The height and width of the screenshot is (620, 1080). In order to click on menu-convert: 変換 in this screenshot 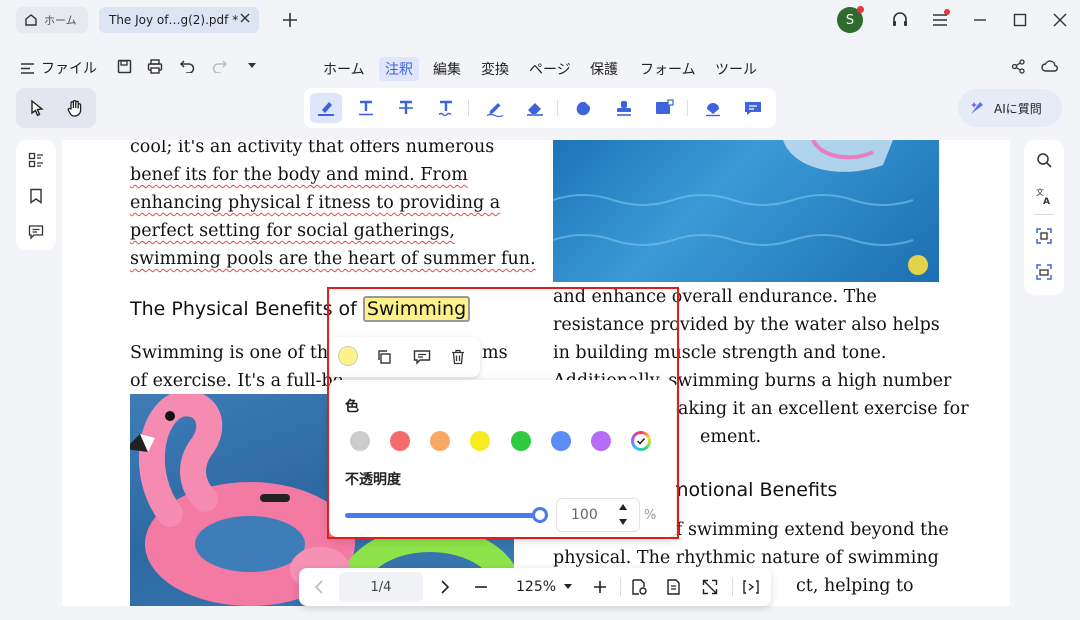, I will do `click(495, 69)`.